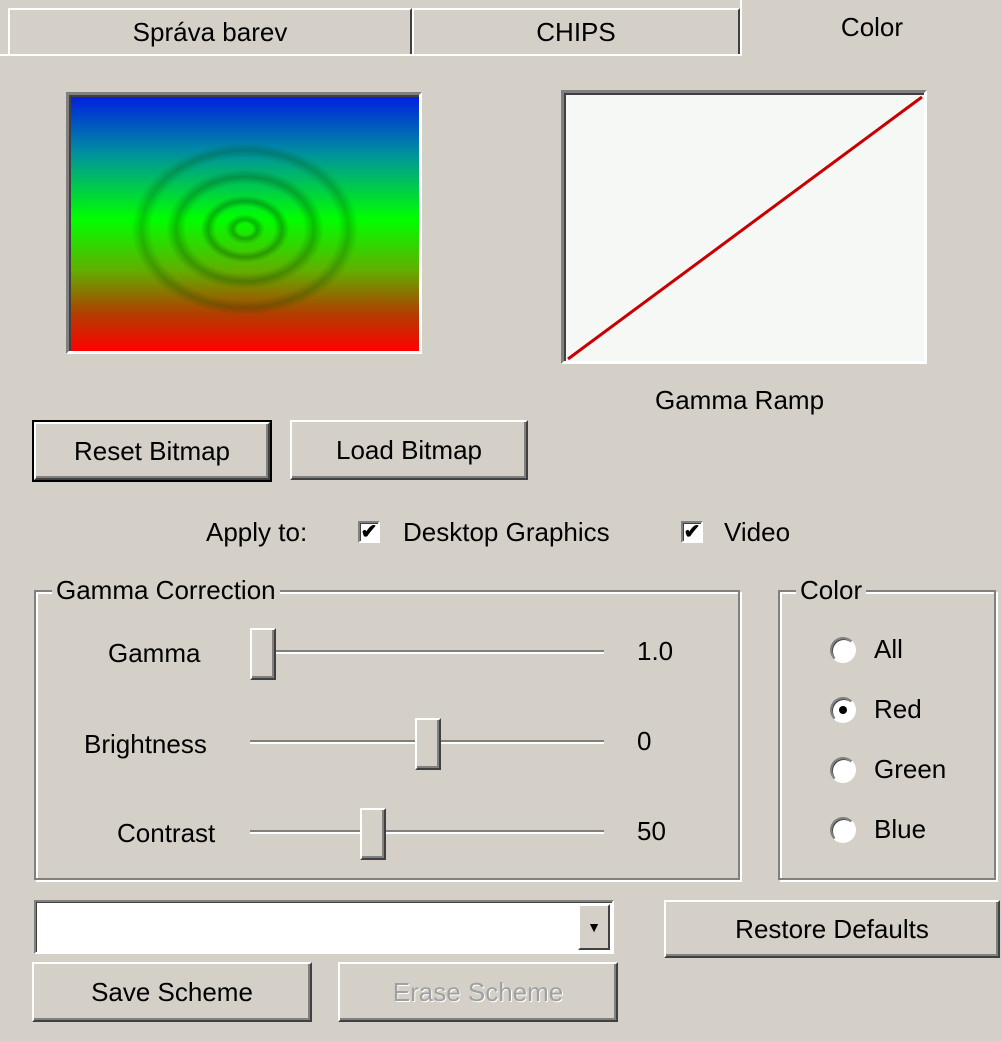 The image size is (1002, 1041). I want to click on tab-chips: CHIPS, so click(576, 31).